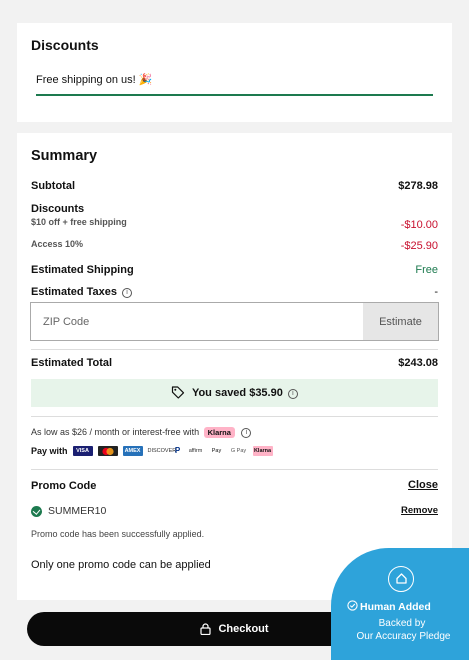 Image resolution: width=469 pixels, height=660 pixels. I want to click on tag-icon, so click(178, 392).